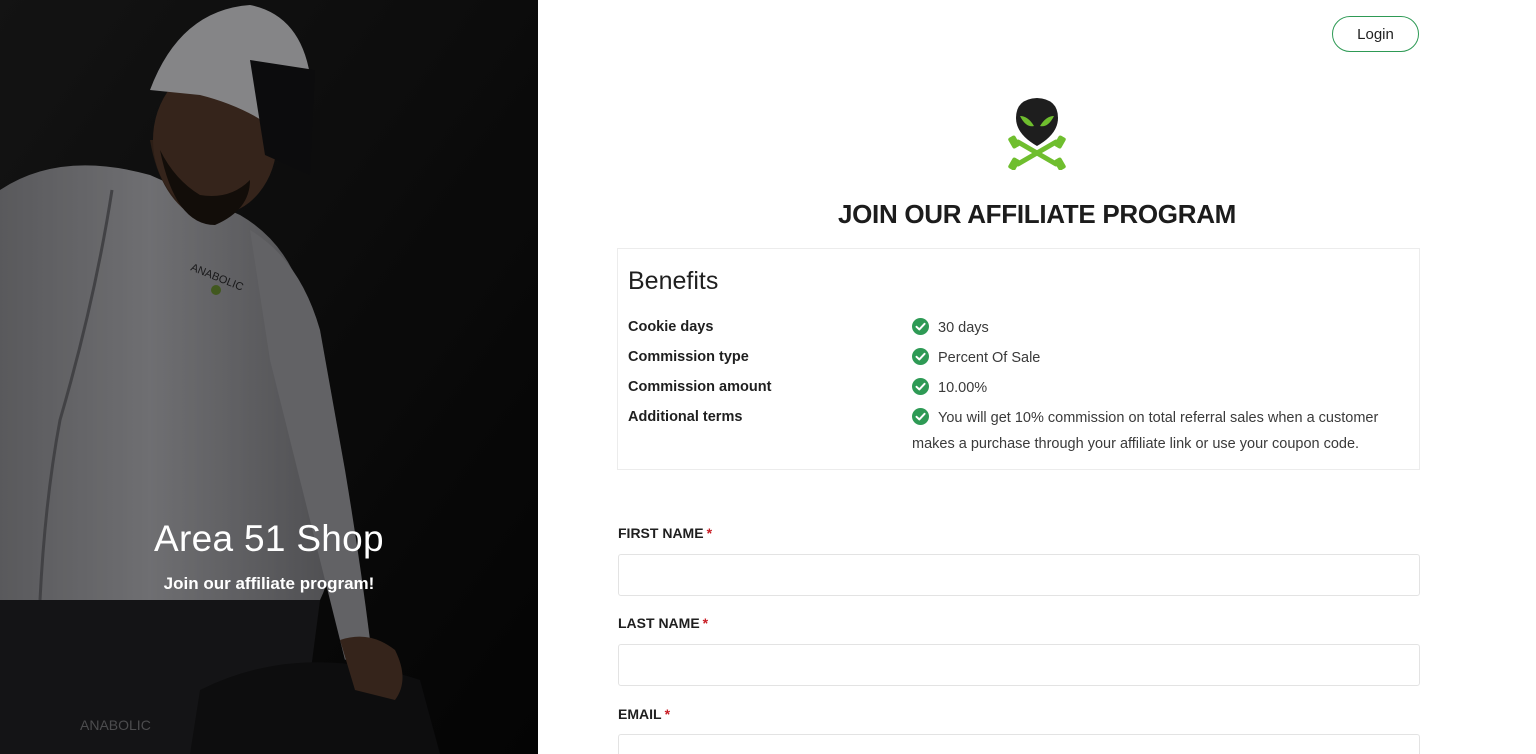  What do you see at coordinates (661, 533) in the screenshot?
I see `first-name-label-text: FIRST NAME` at bounding box center [661, 533].